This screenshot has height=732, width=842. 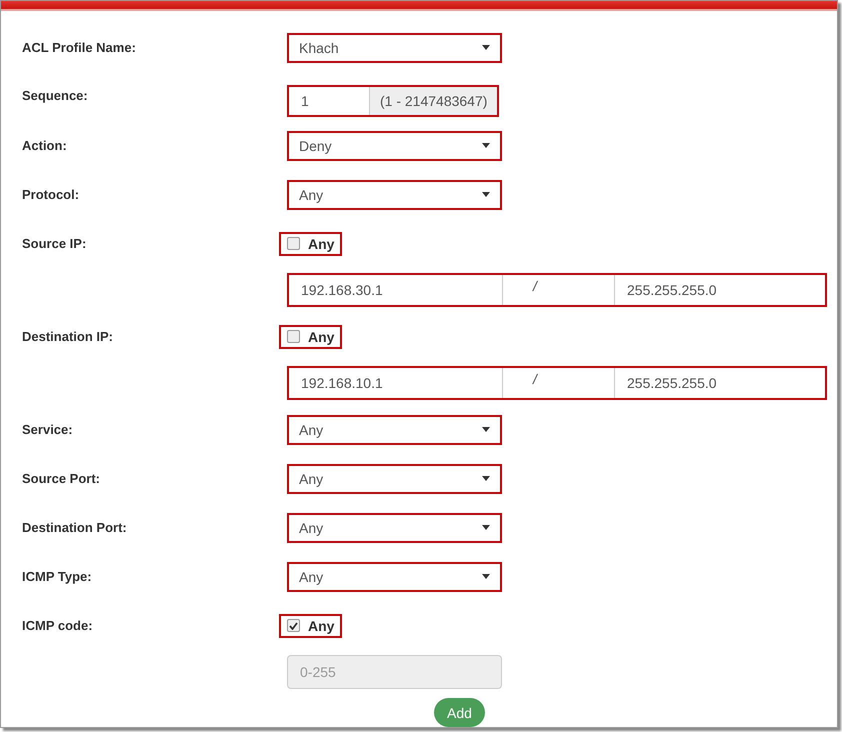 I want to click on field-label: Source IP:, so click(x=55, y=243).